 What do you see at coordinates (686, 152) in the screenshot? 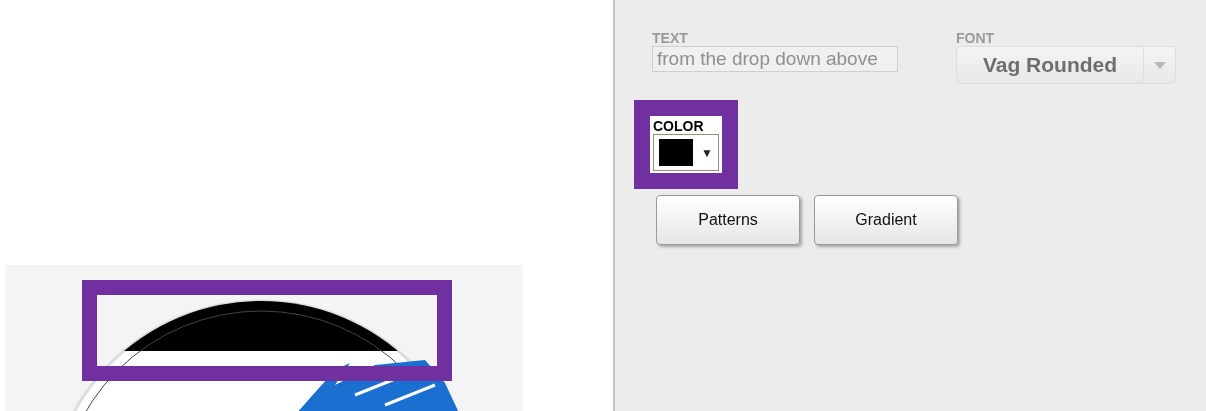
I see `color-picker-button: ▼` at bounding box center [686, 152].